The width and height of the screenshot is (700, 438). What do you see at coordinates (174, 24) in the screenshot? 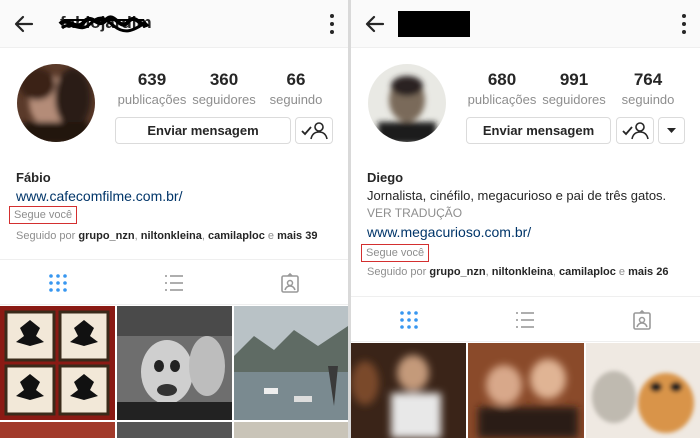
I see `top-bar: fabiojardim` at bounding box center [174, 24].